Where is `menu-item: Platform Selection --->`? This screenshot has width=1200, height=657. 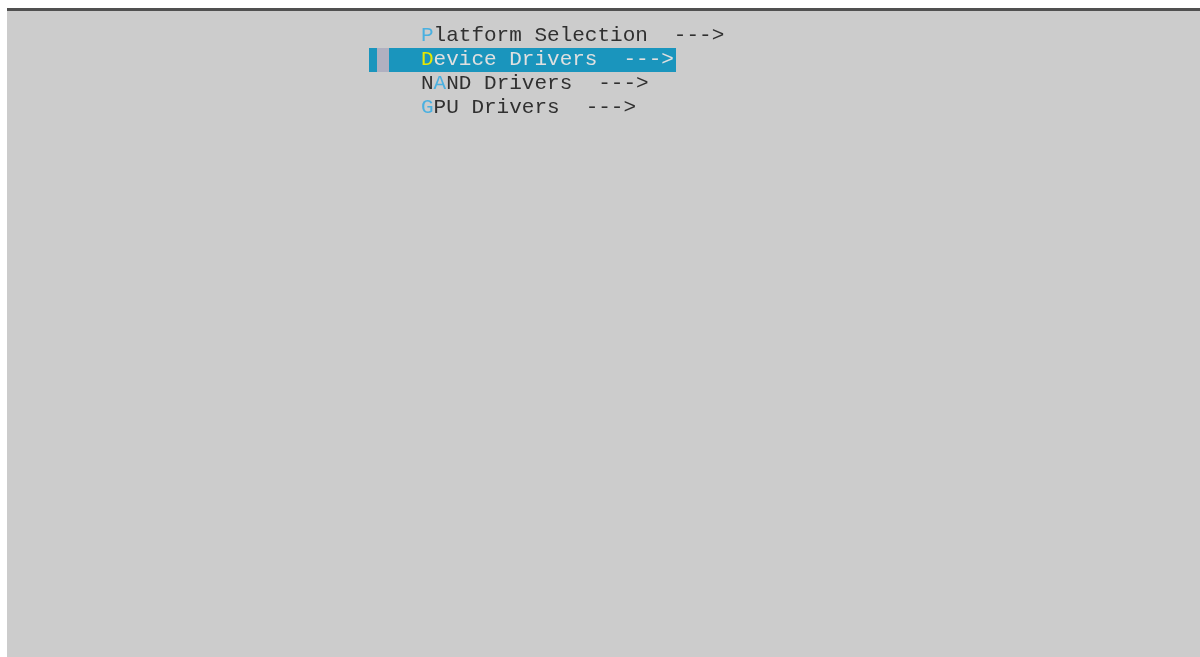 menu-item: Platform Selection ---> is located at coordinates (561, 36).